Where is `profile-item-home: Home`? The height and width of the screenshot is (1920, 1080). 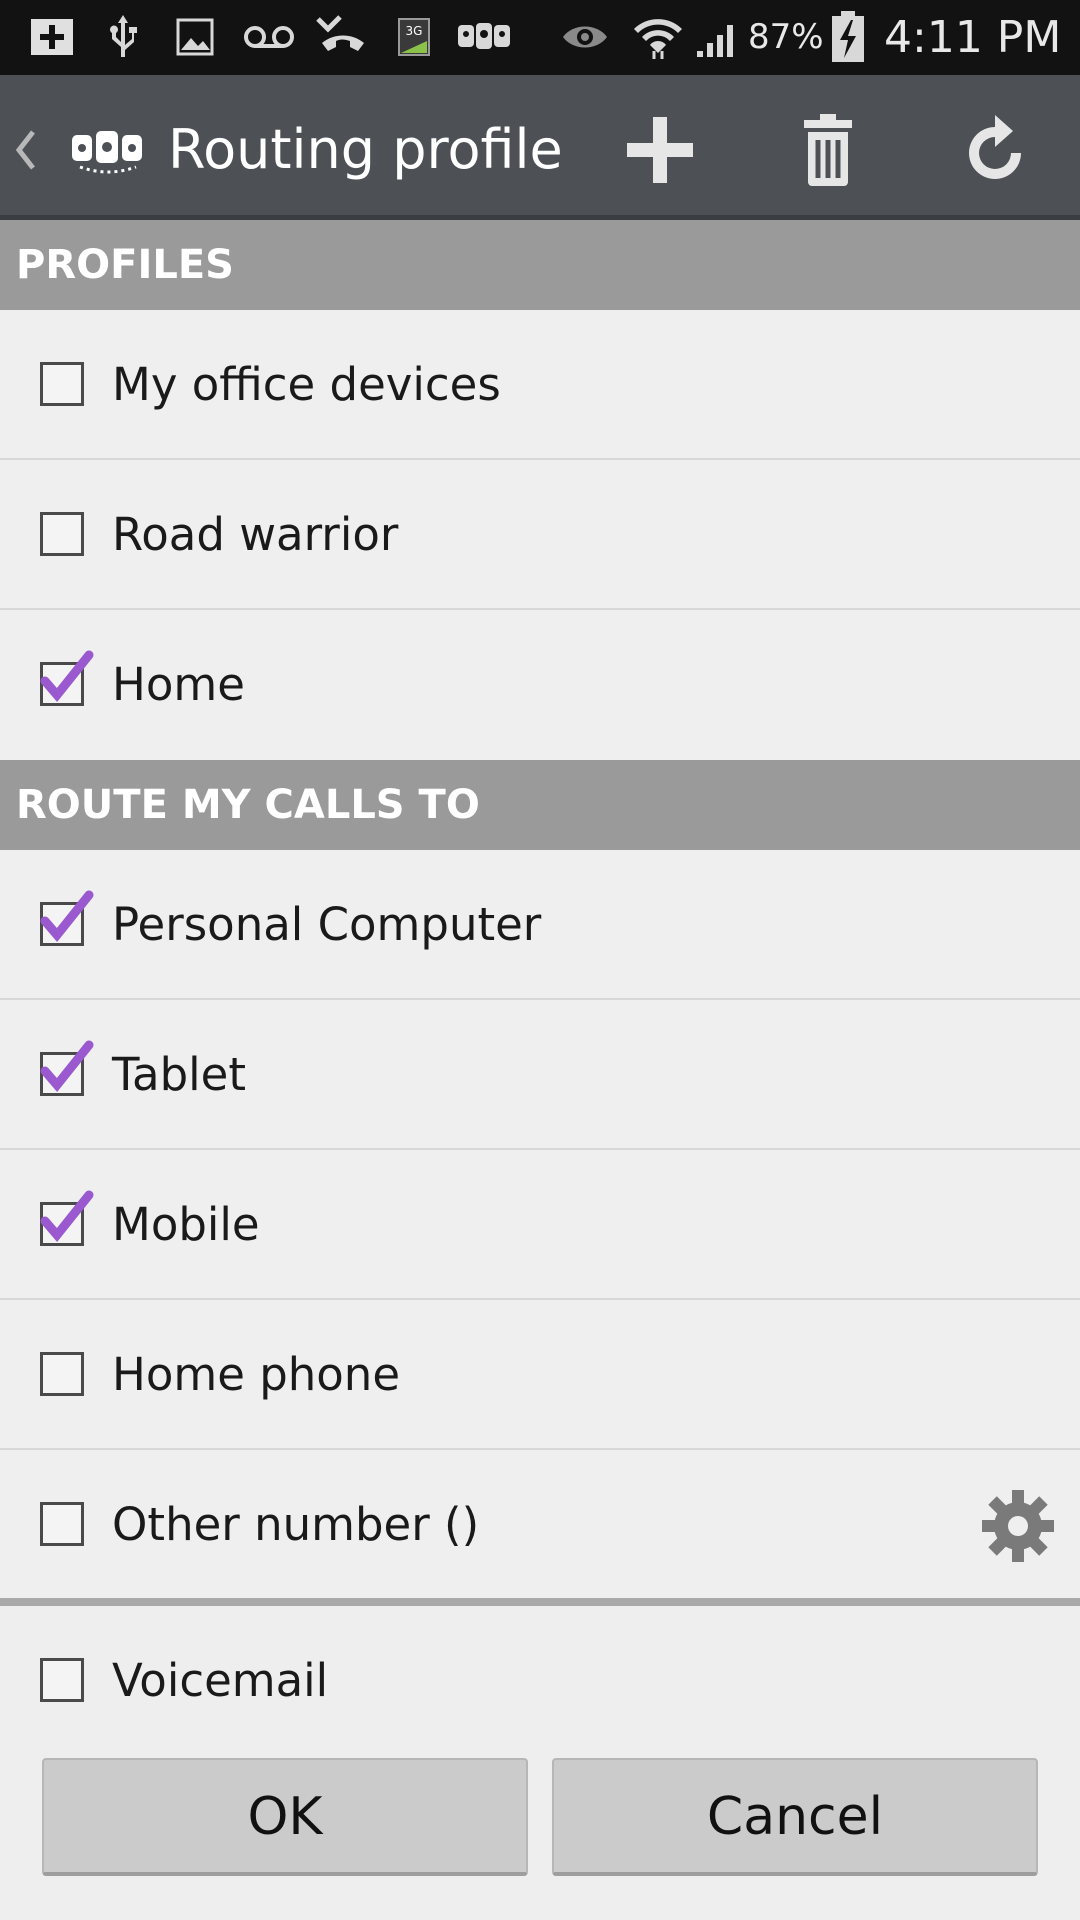 profile-item-home: Home is located at coordinates (540, 685).